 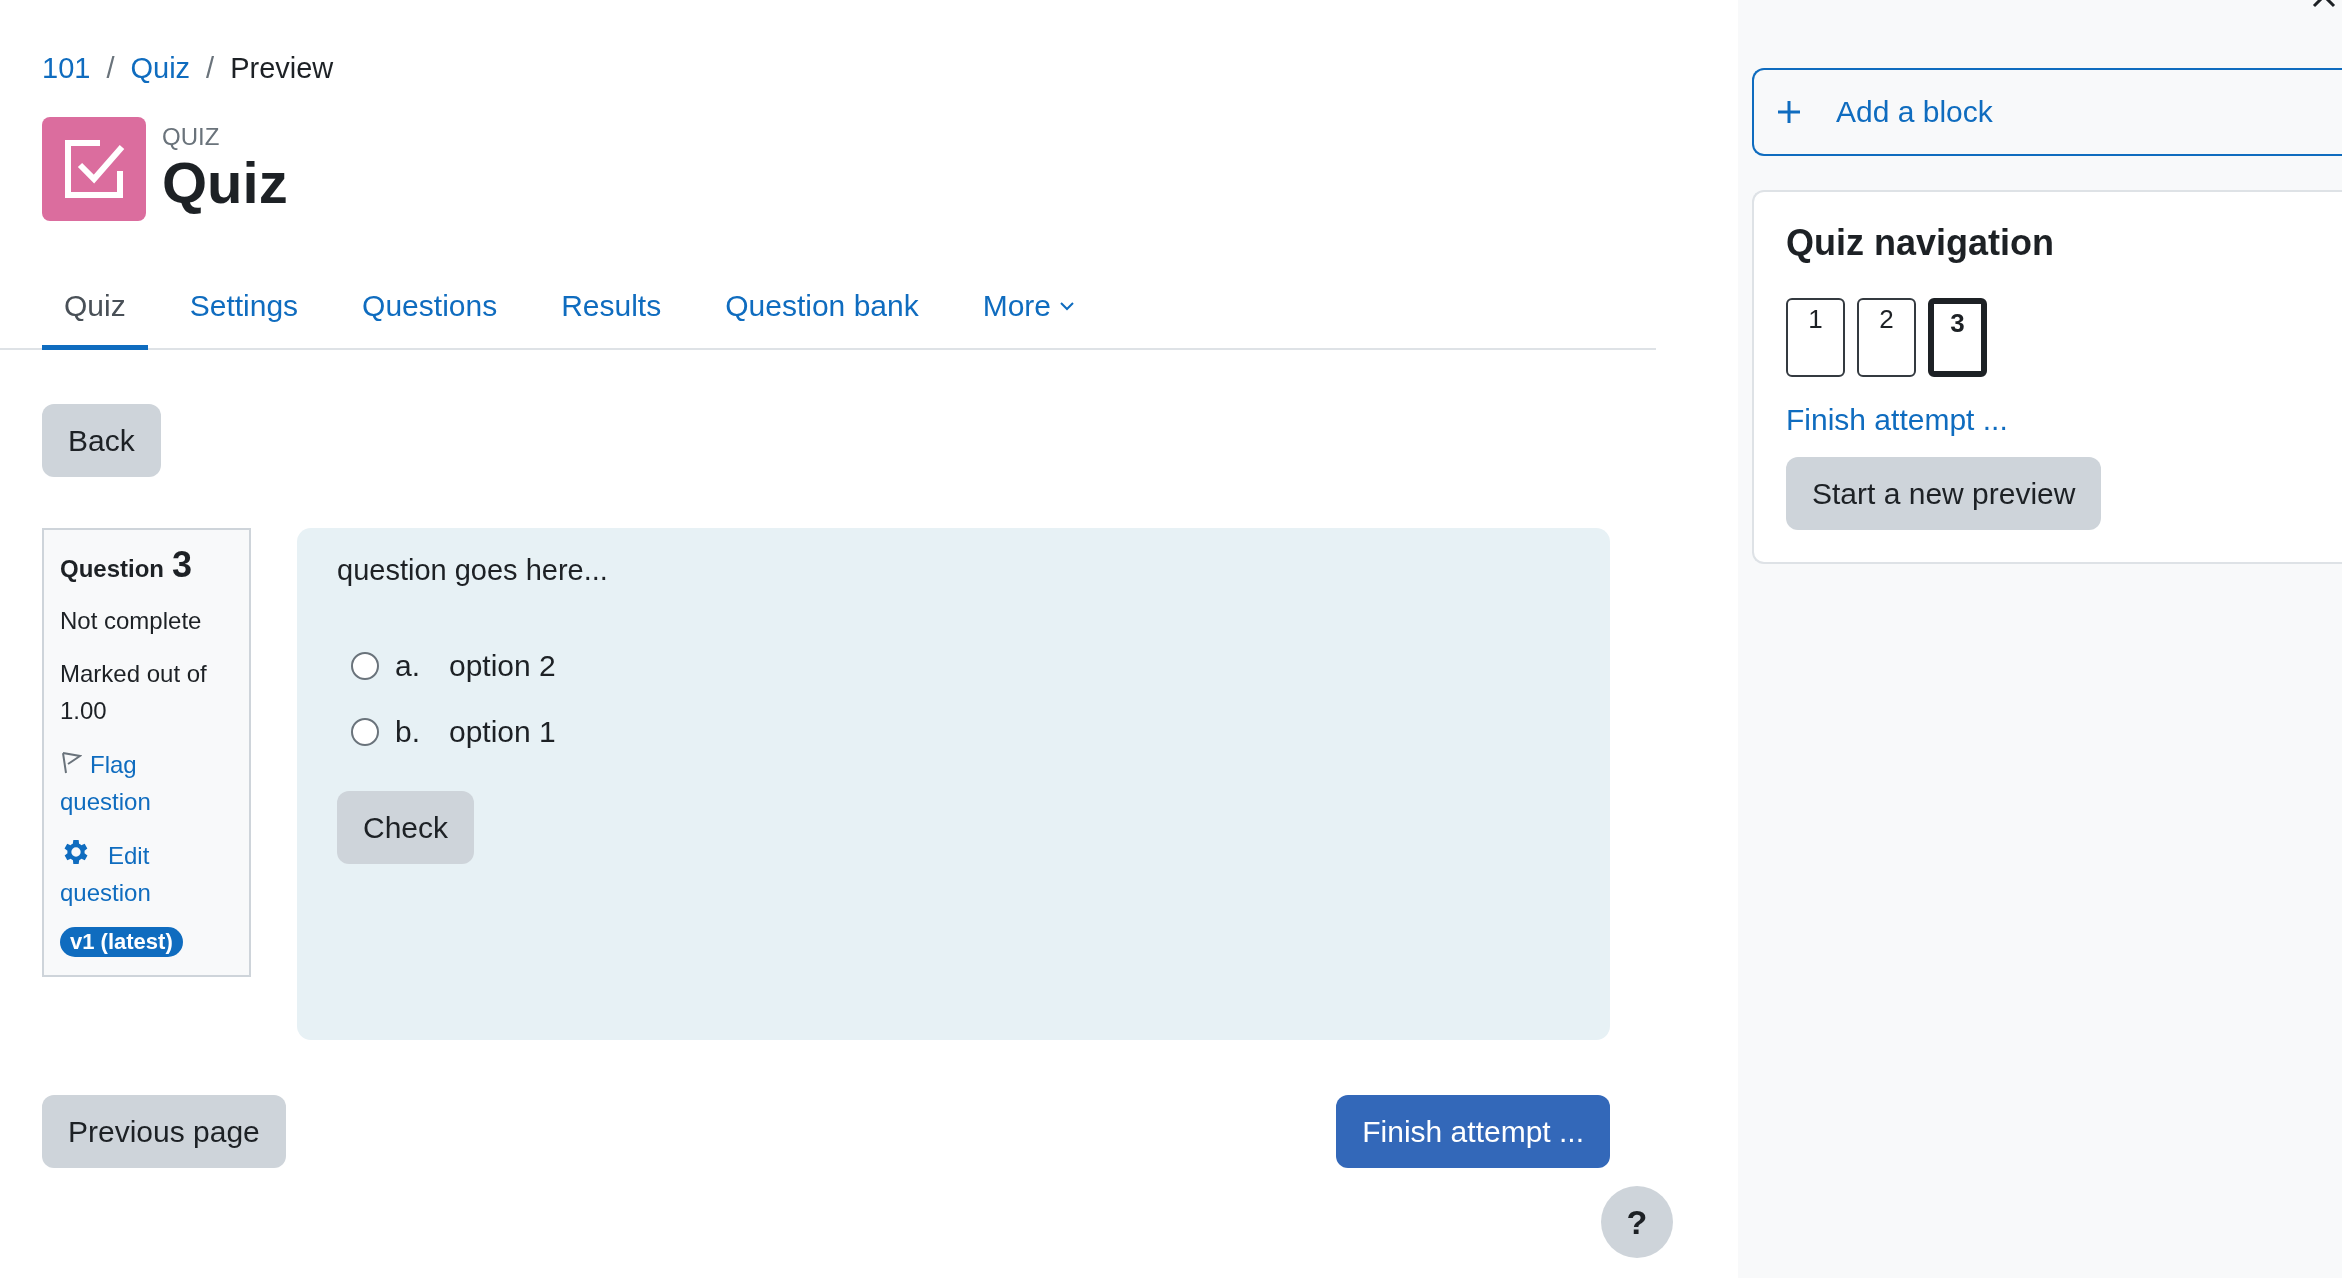 What do you see at coordinates (1886, 337) in the screenshot?
I see `question-nav-button: 2` at bounding box center [1886, 337].